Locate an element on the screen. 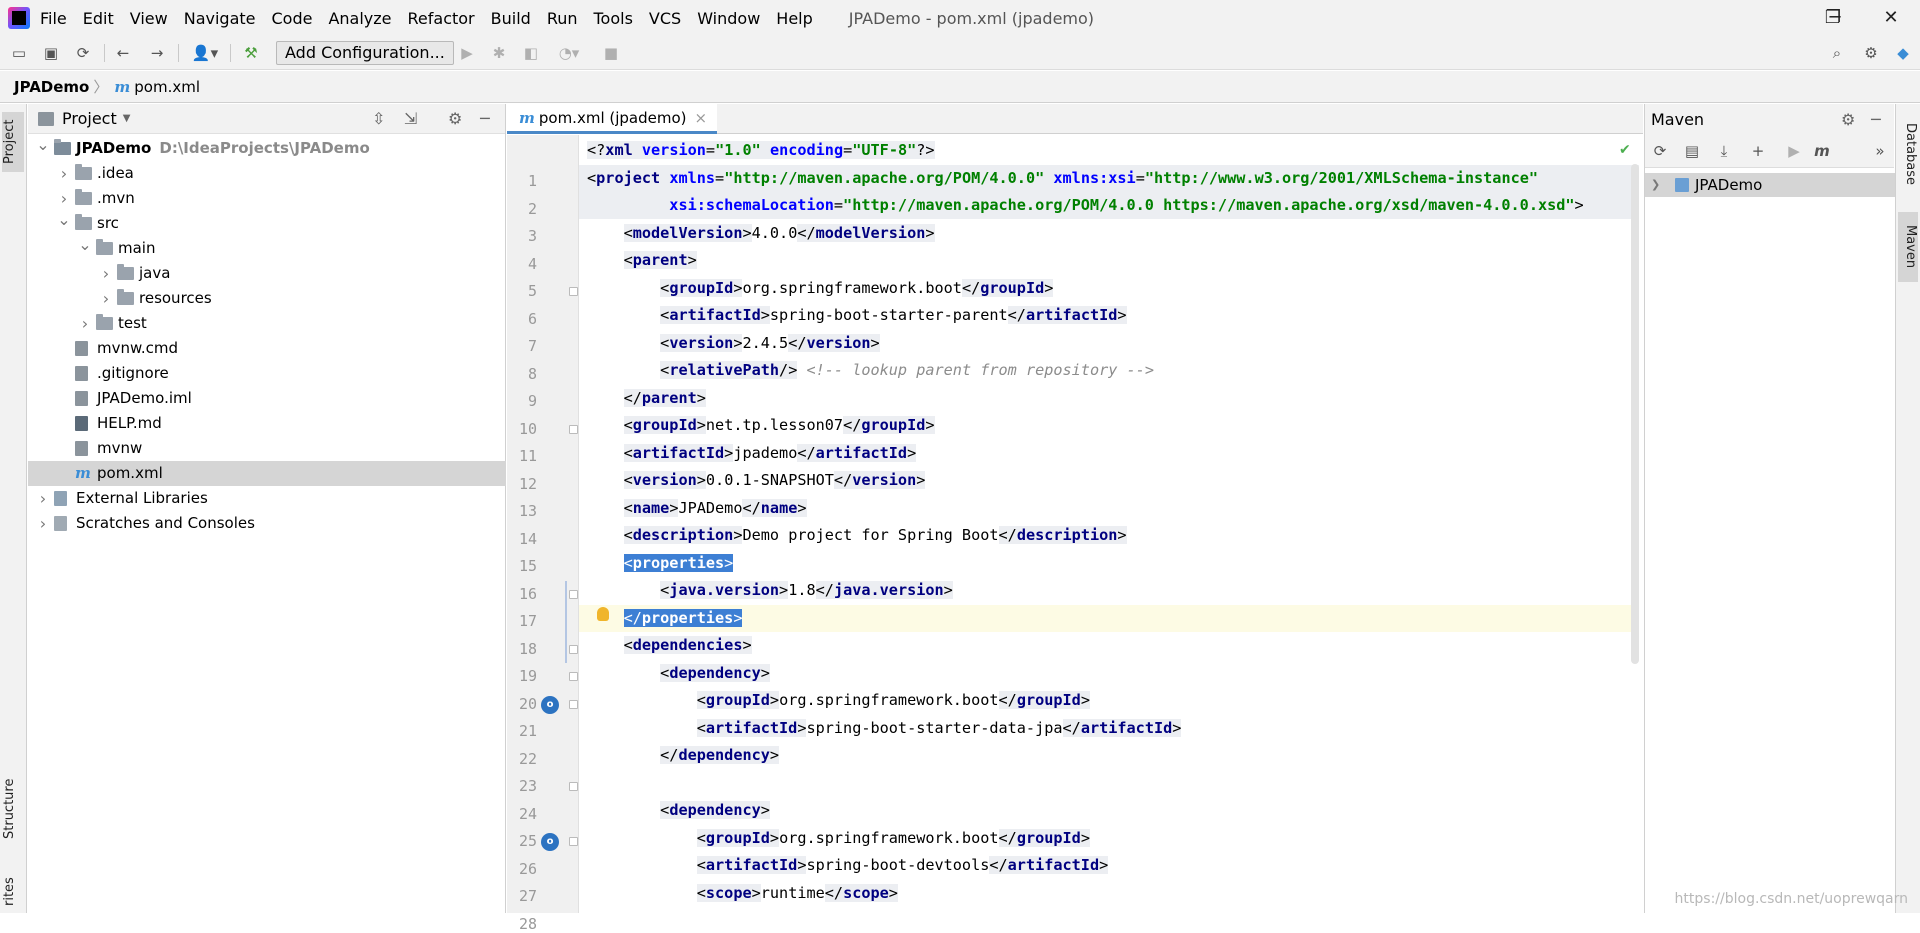 The image size is (1920, 933). code-line: <properties> is located at coordinates (1109, 563).